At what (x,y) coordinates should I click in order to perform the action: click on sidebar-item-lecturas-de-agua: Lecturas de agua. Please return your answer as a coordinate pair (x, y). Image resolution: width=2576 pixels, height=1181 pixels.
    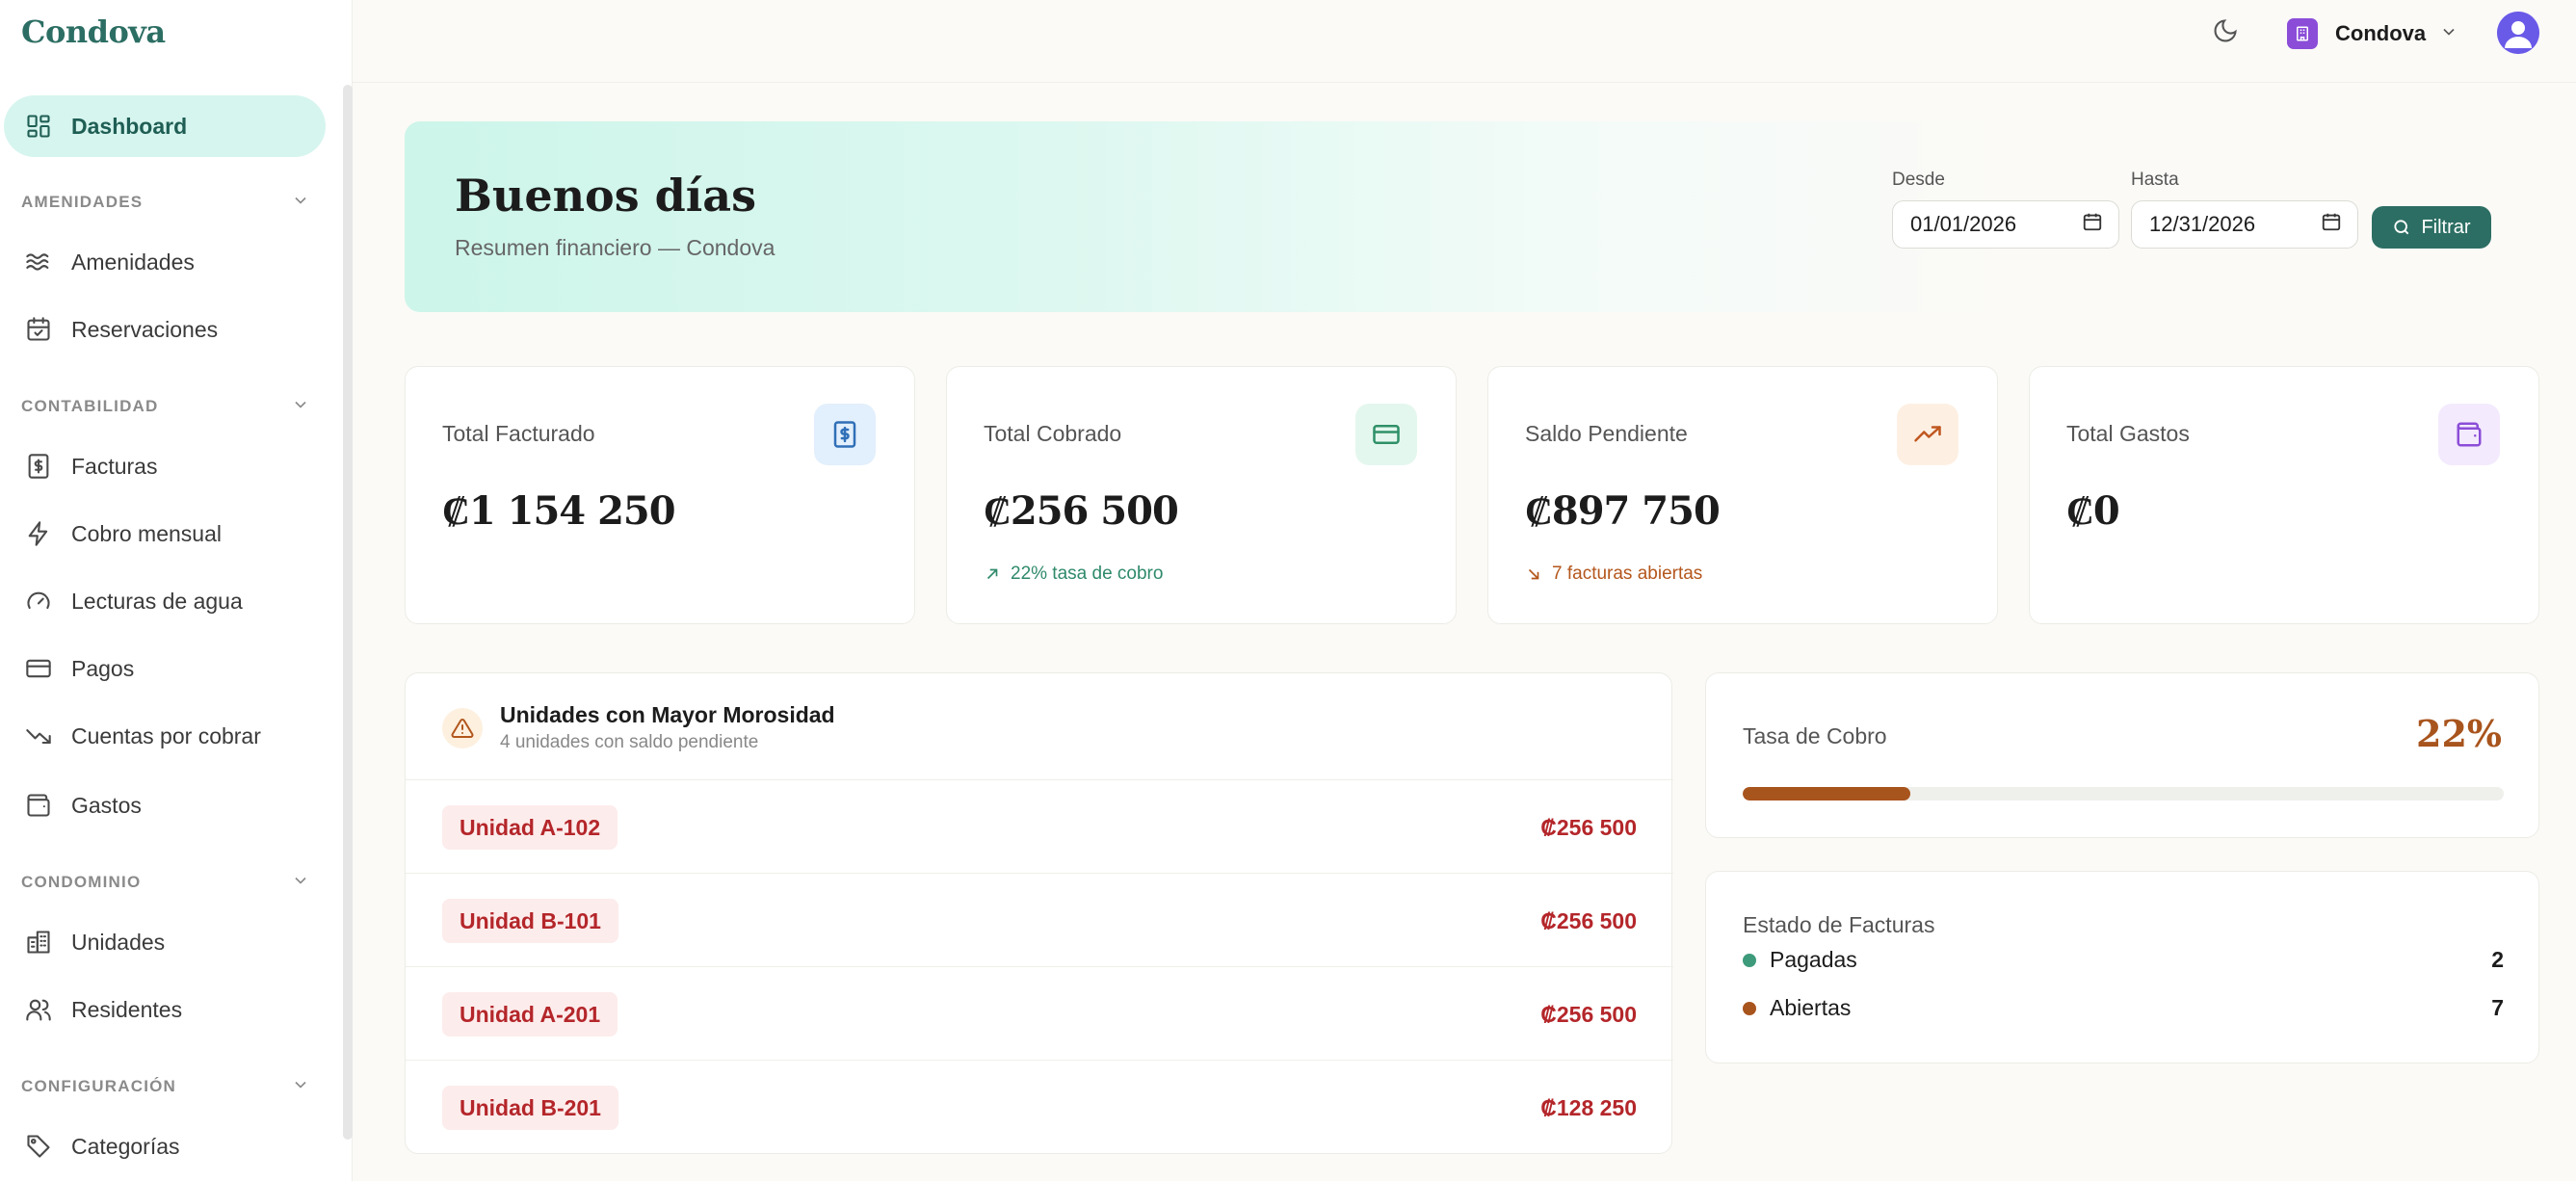
    Looking at the image, I should click on (165, 601).